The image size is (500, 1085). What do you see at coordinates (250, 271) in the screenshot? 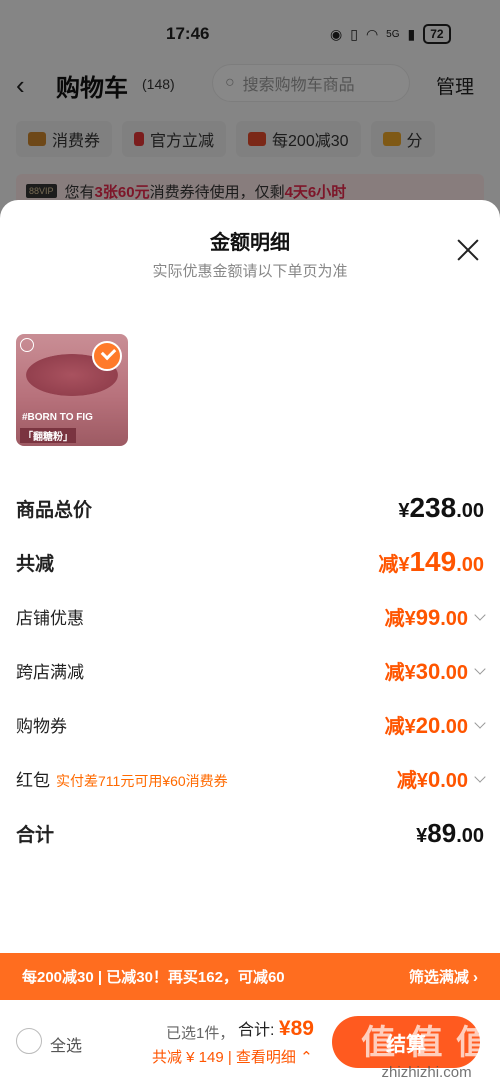
I see `sheet-subtitle: 实际优惠金额请以下单页为准` at bounding box center [250, 271].